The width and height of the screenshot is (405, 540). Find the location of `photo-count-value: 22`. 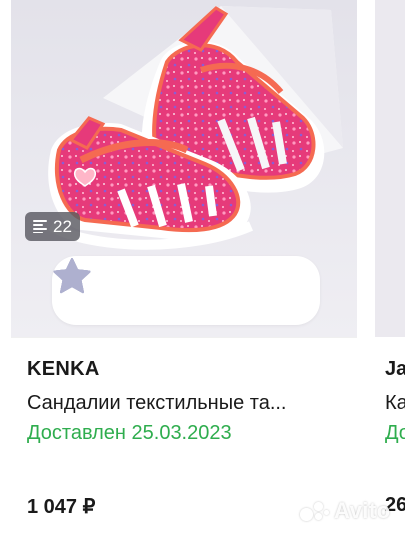

photo-count-value: 22 is located at coordinates (62, 226).